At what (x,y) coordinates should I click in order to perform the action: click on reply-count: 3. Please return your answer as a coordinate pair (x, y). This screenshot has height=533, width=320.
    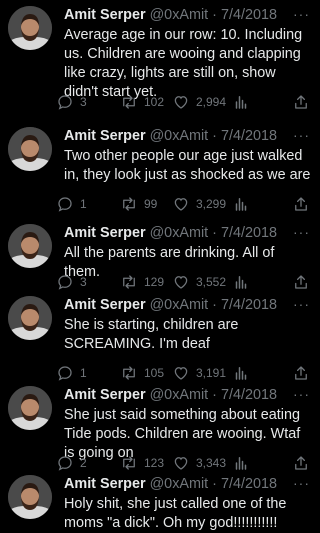
    Looking at the image, I should click on (83, 102).